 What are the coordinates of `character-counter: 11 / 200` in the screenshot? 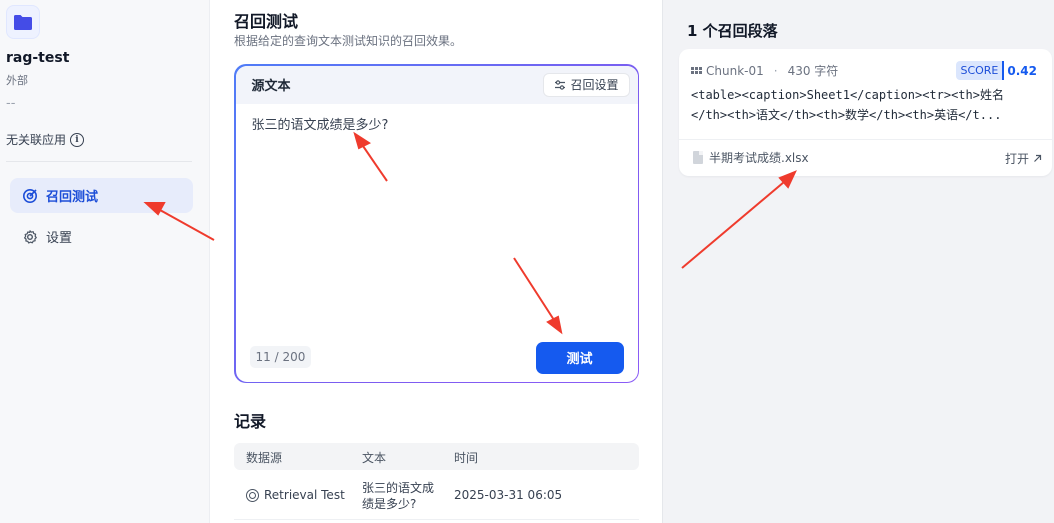 It's located at (280, 356).